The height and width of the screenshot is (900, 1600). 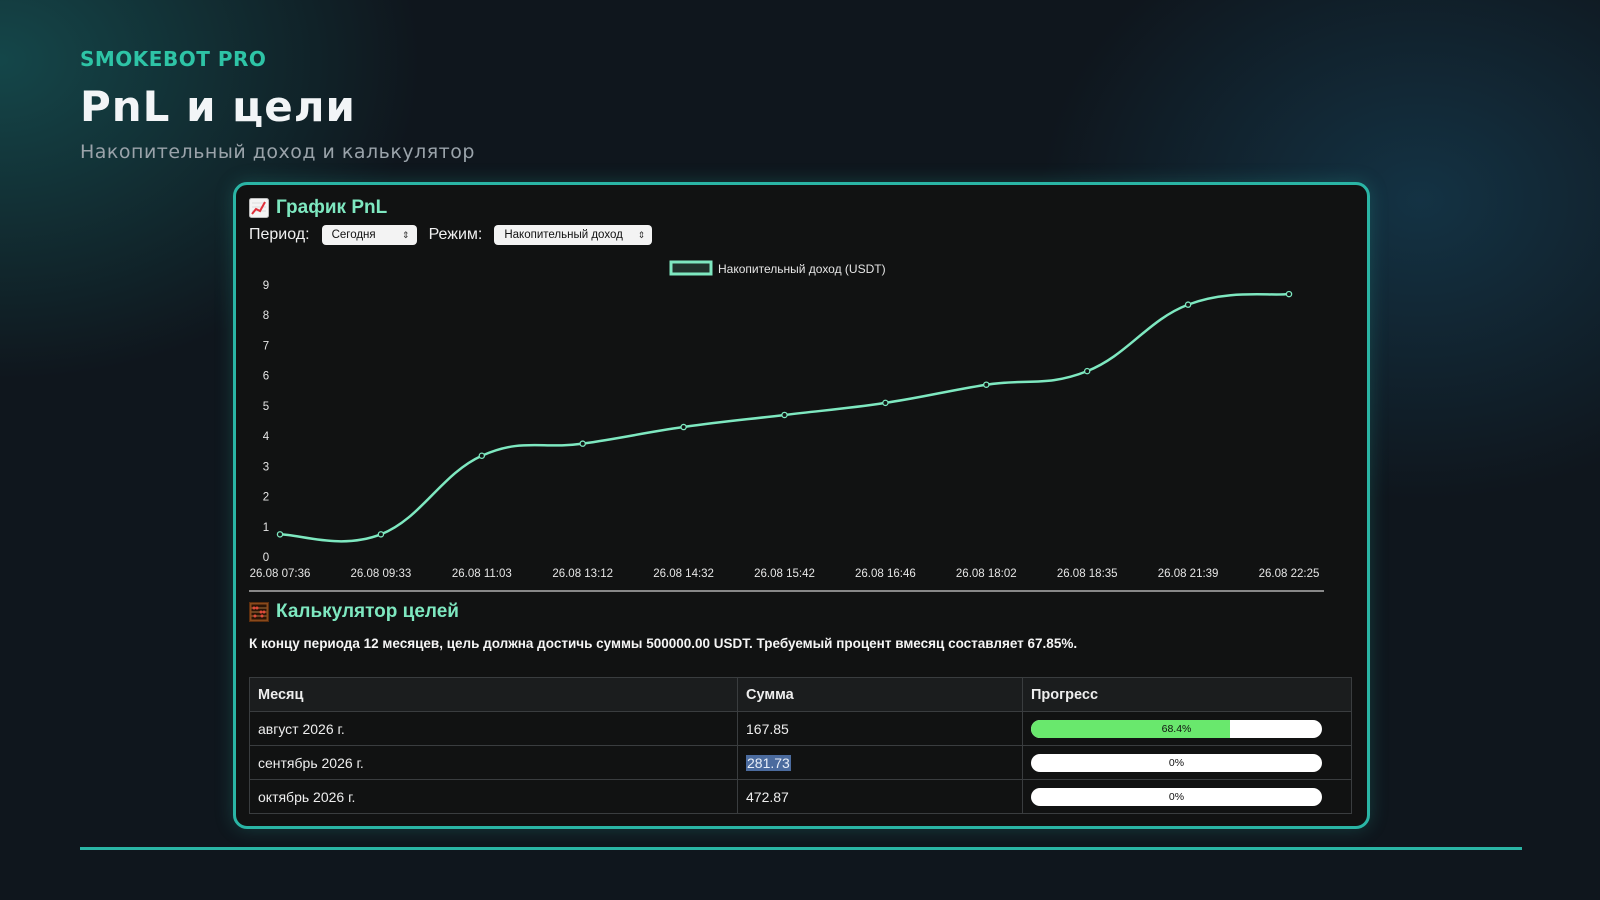 I want to click on y-tick-label: 5, so click(x=266, y=407).